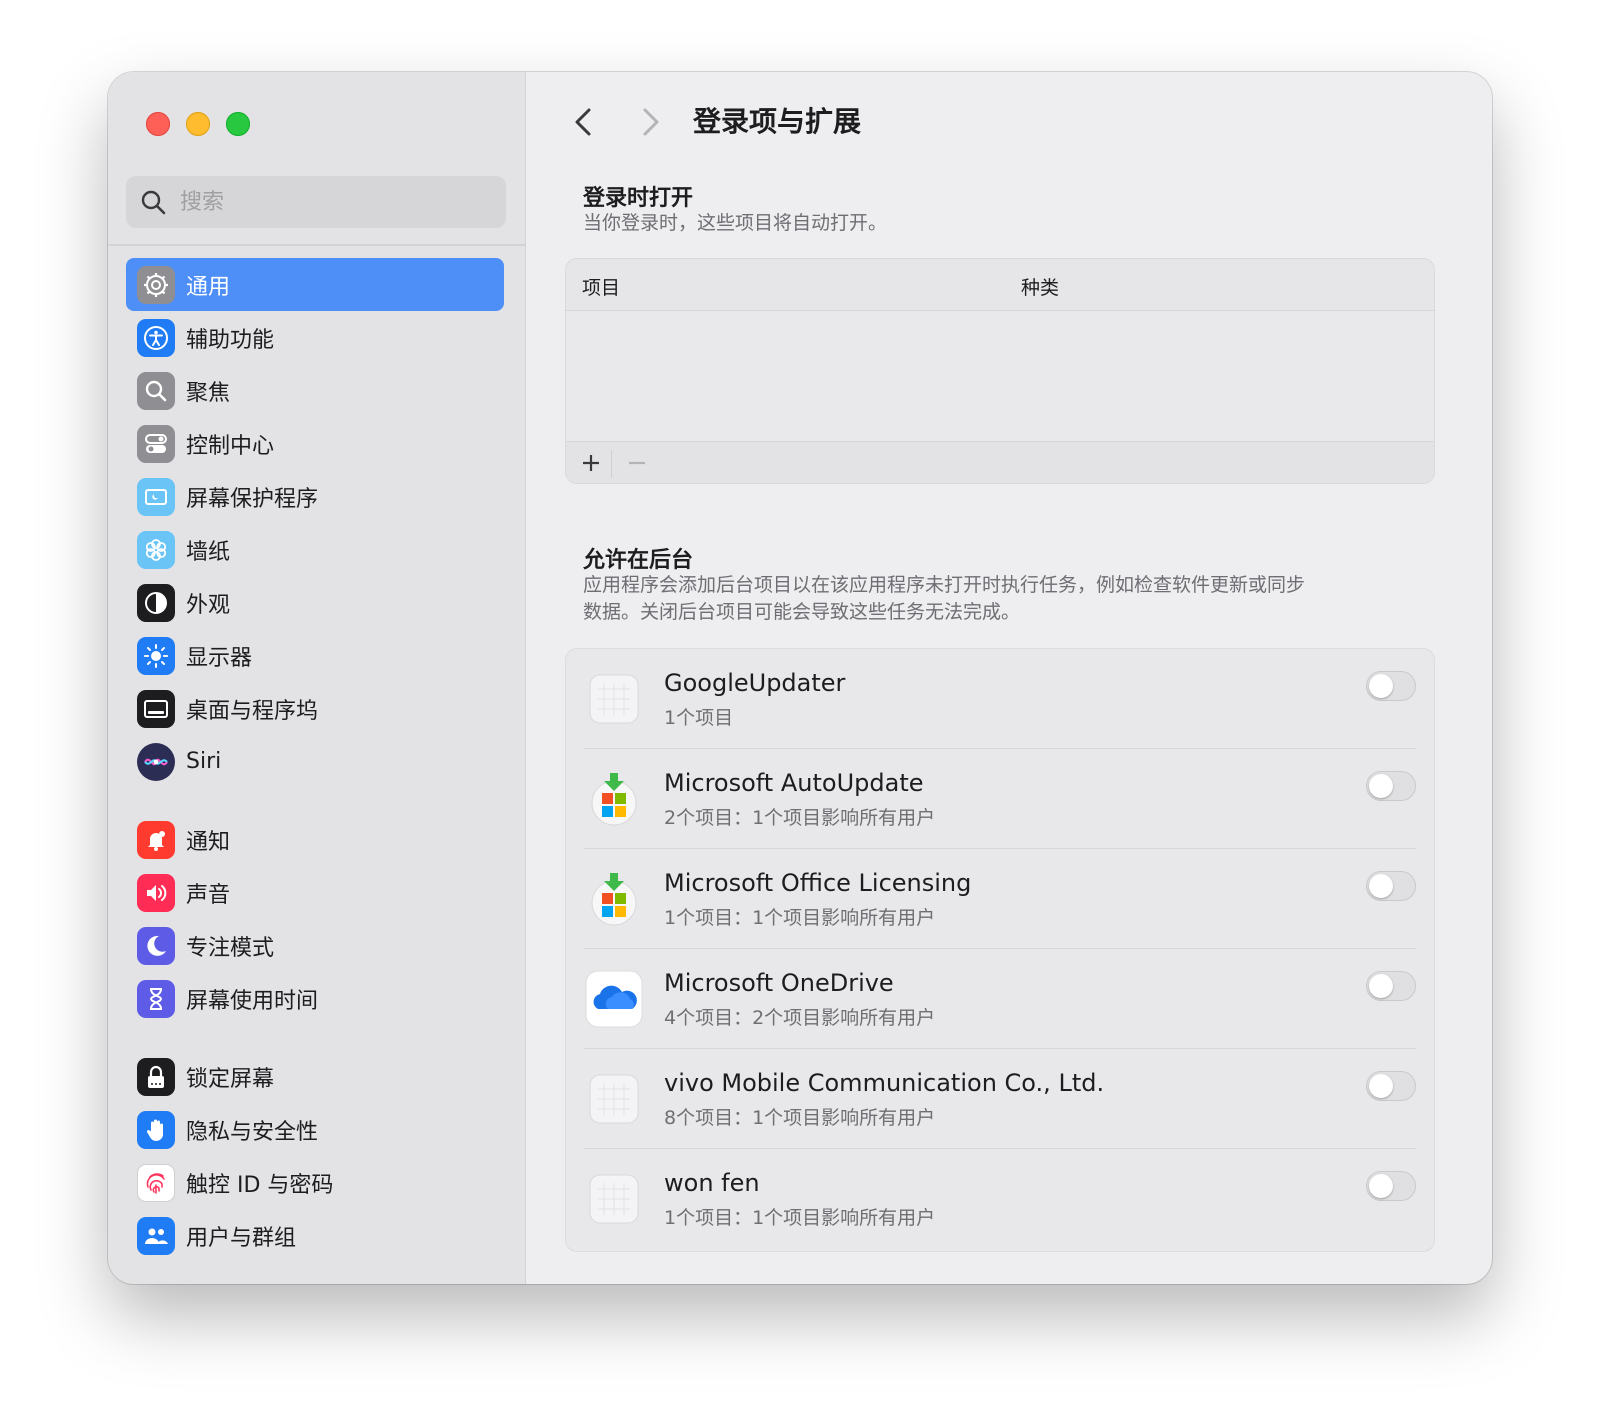  I want to click on users-icon, so click(156, 1235).